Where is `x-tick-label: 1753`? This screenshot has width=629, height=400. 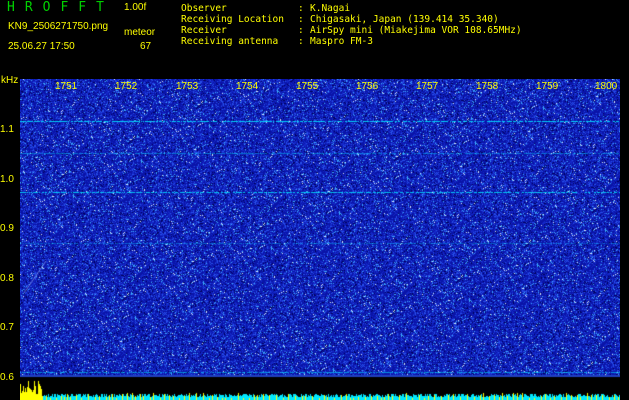
x-tick-label: 1753 is located at coordinates (187, 86).